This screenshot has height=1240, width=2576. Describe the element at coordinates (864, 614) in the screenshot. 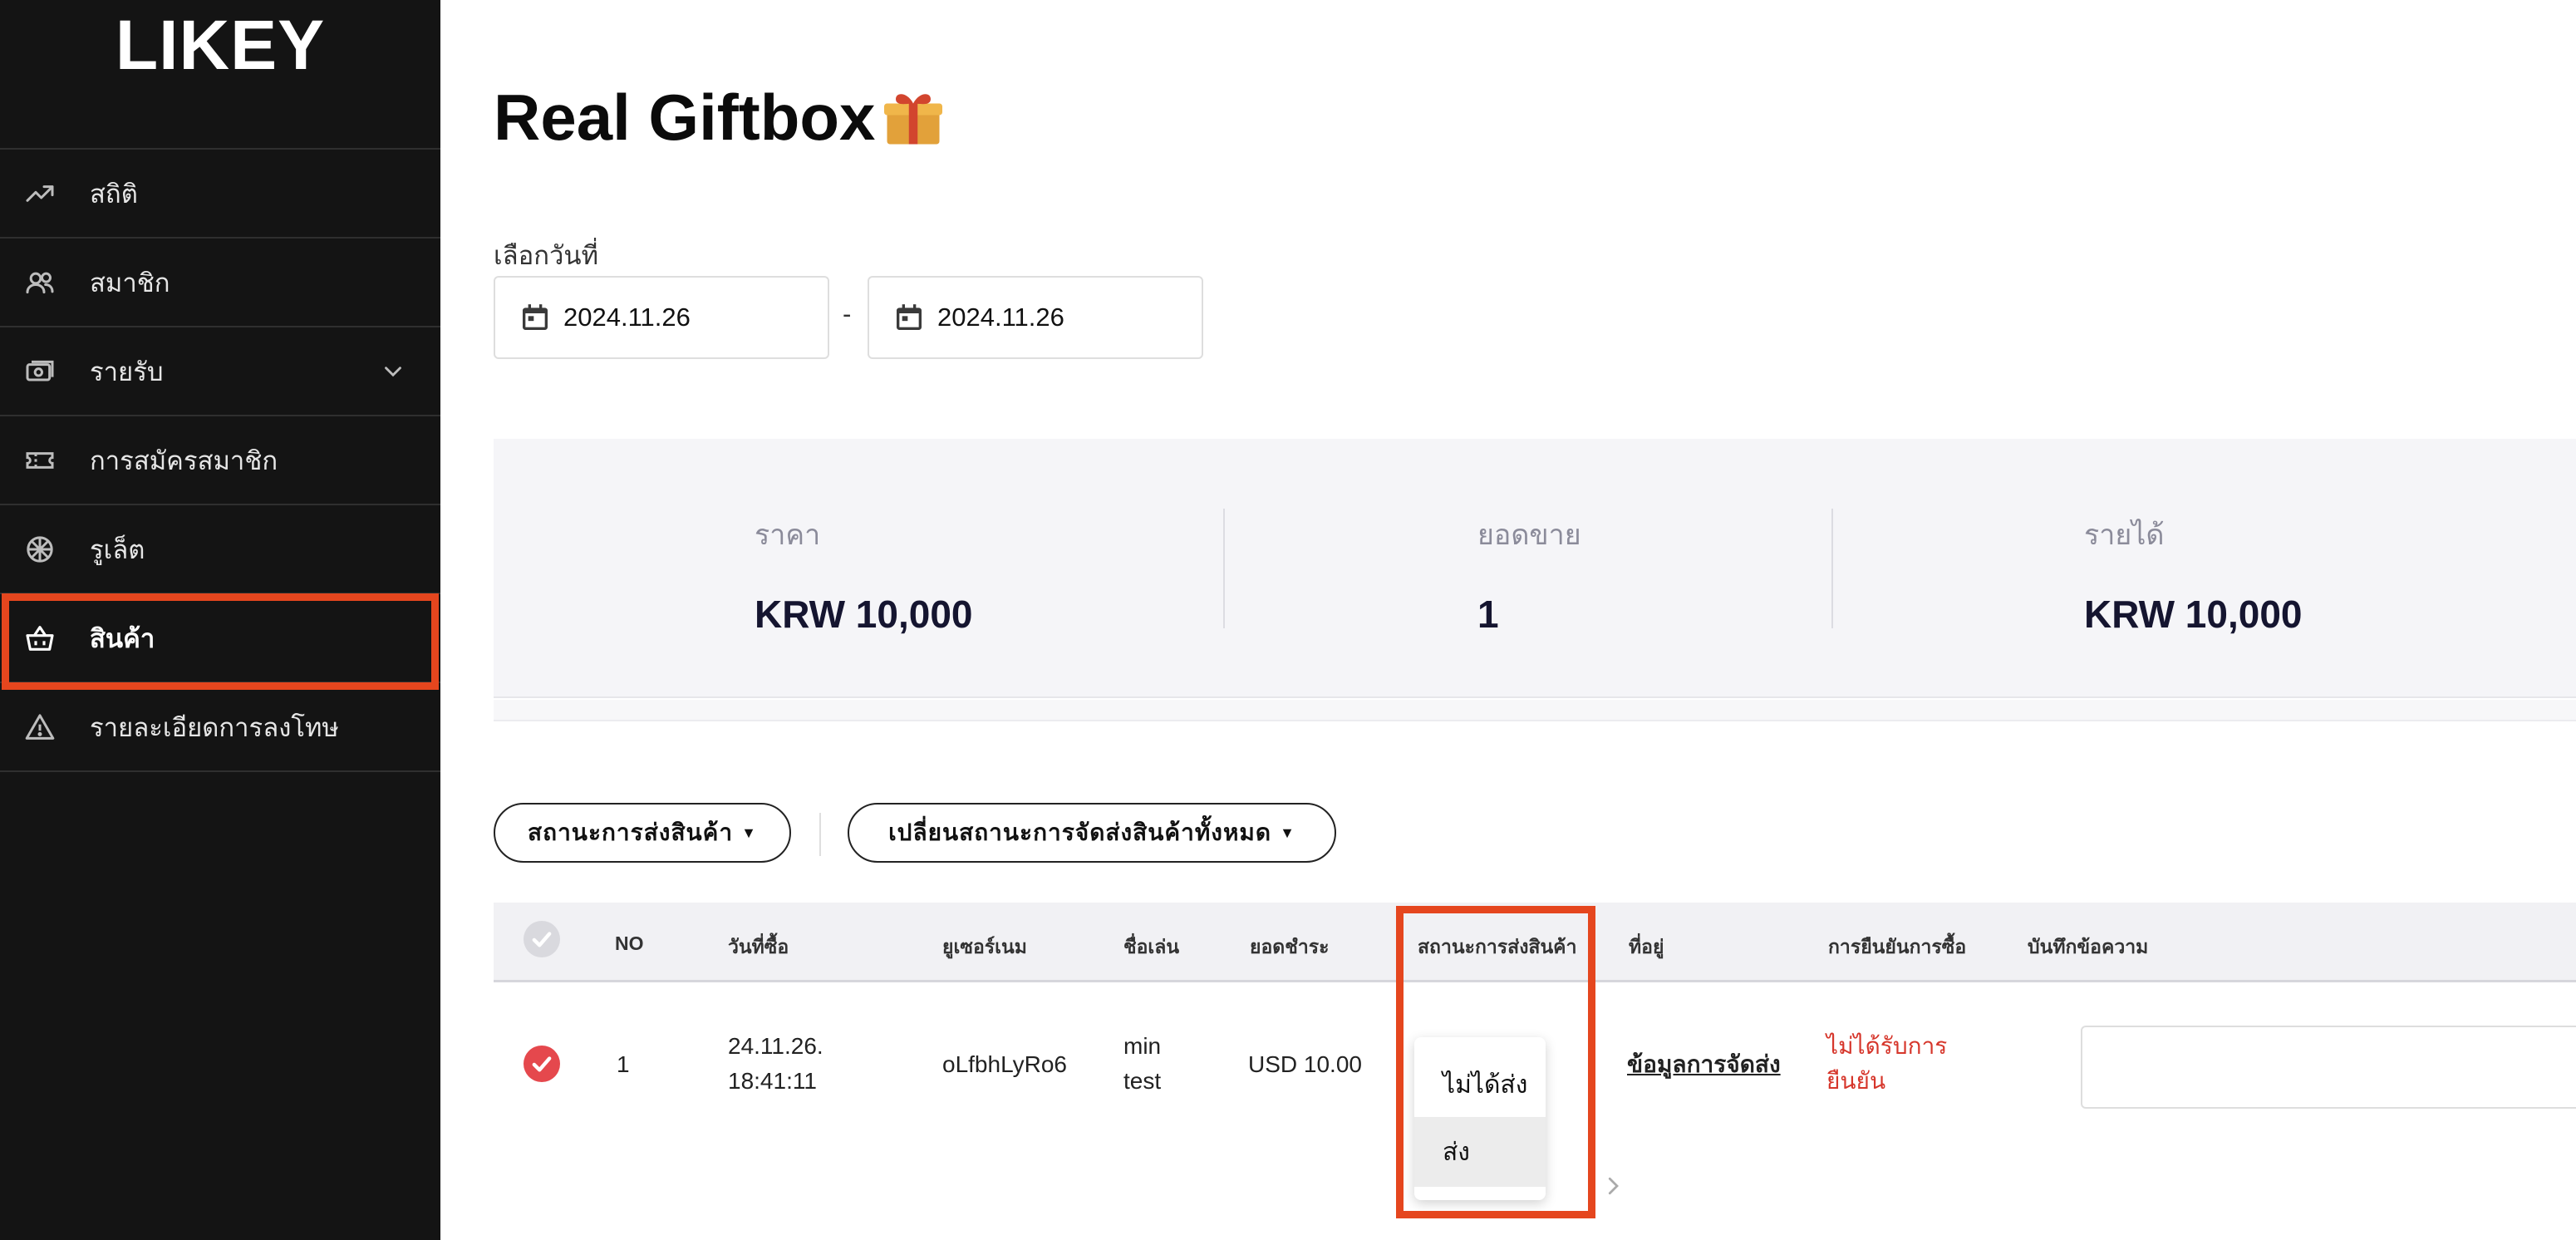

I see `stat-price-value: KRW 10,000` at that location.